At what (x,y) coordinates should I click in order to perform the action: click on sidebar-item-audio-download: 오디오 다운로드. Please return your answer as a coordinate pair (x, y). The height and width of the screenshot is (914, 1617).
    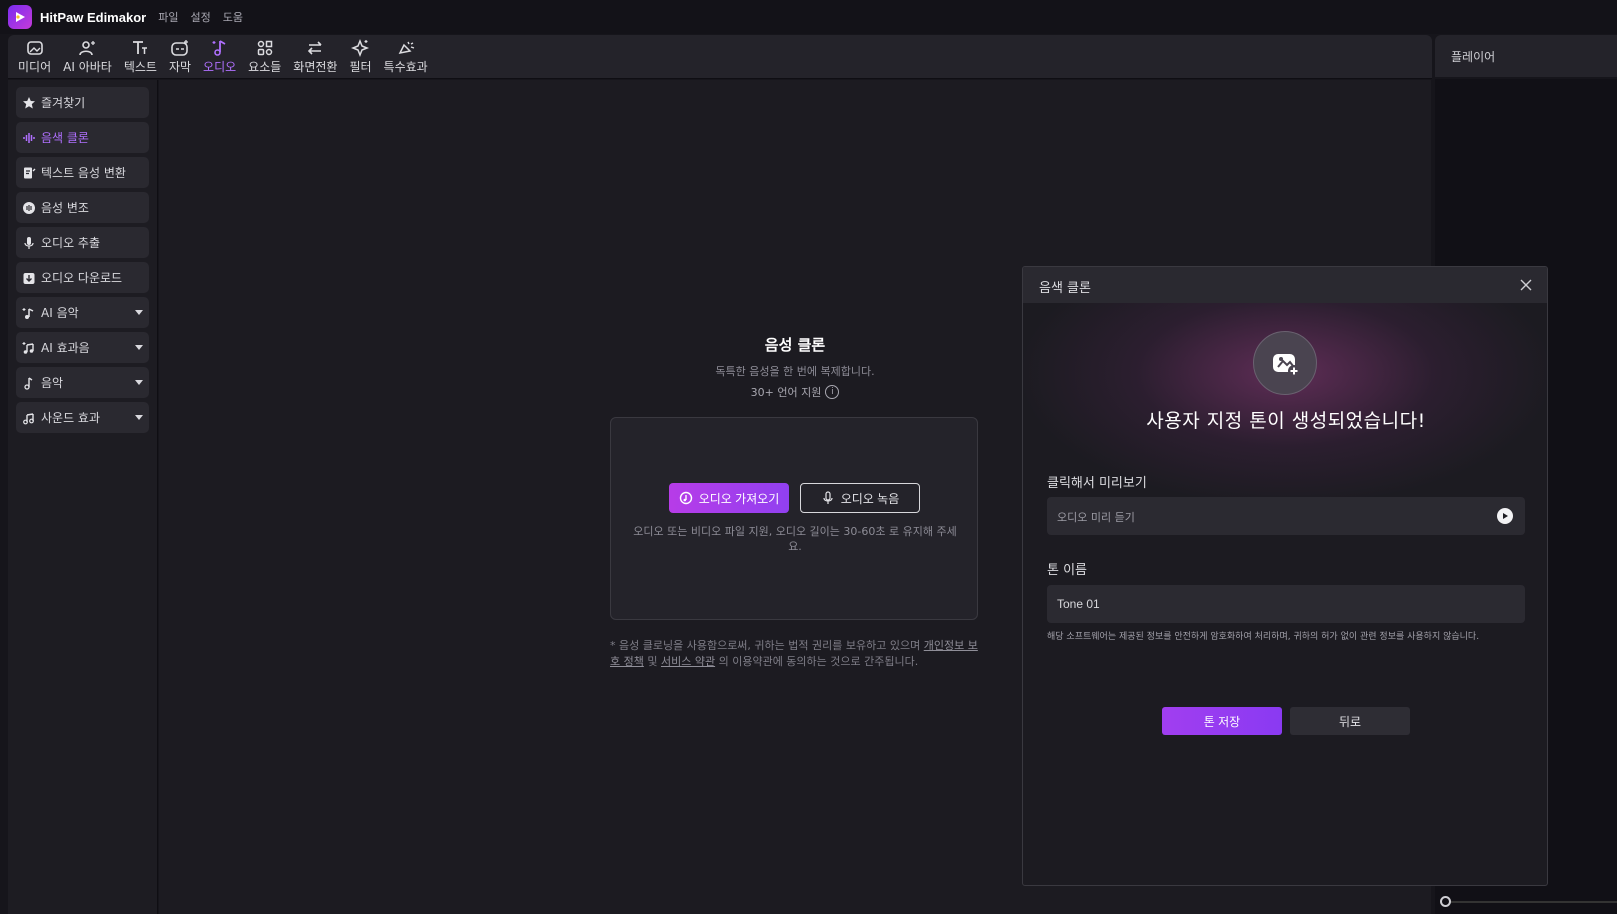
    Looking at the image, I should click on (82, 277).